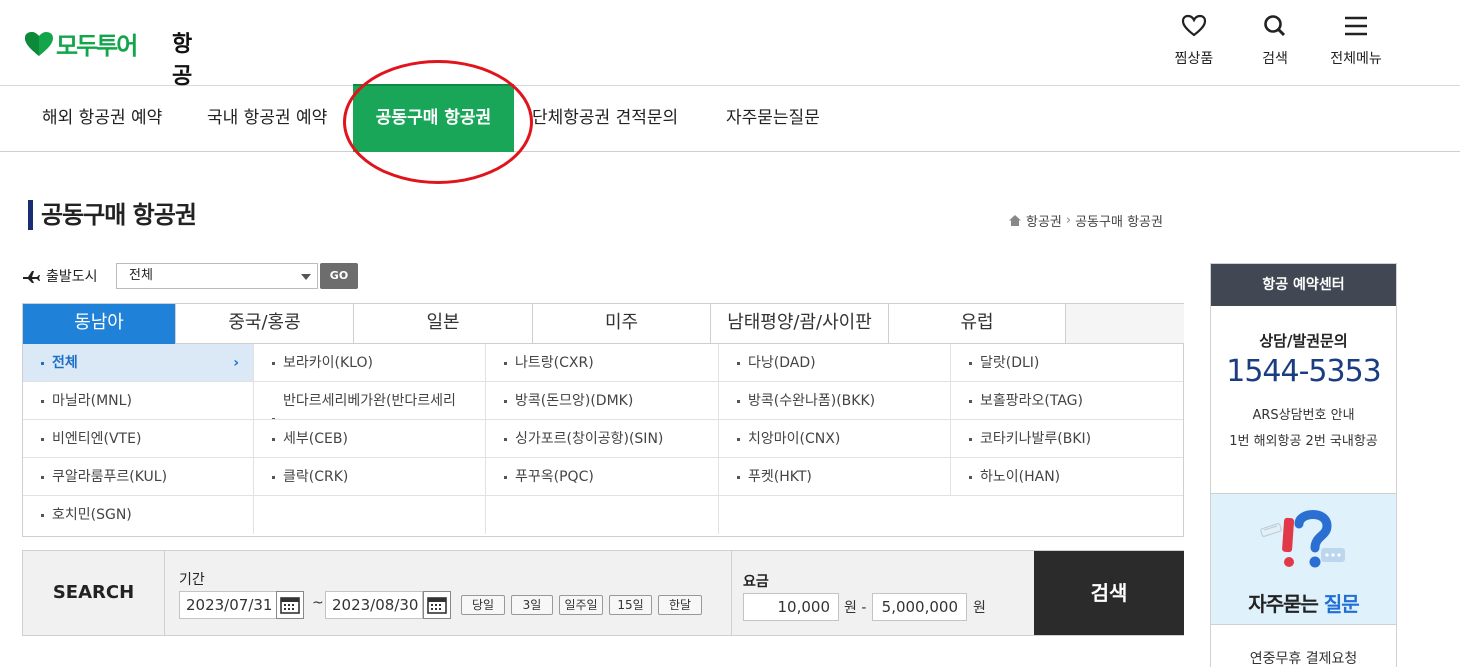  What do you see at coordinates (835, 363) in the screenshot?
I see `city-item: 다낭(DAD)` at bounding box center [835, 363].